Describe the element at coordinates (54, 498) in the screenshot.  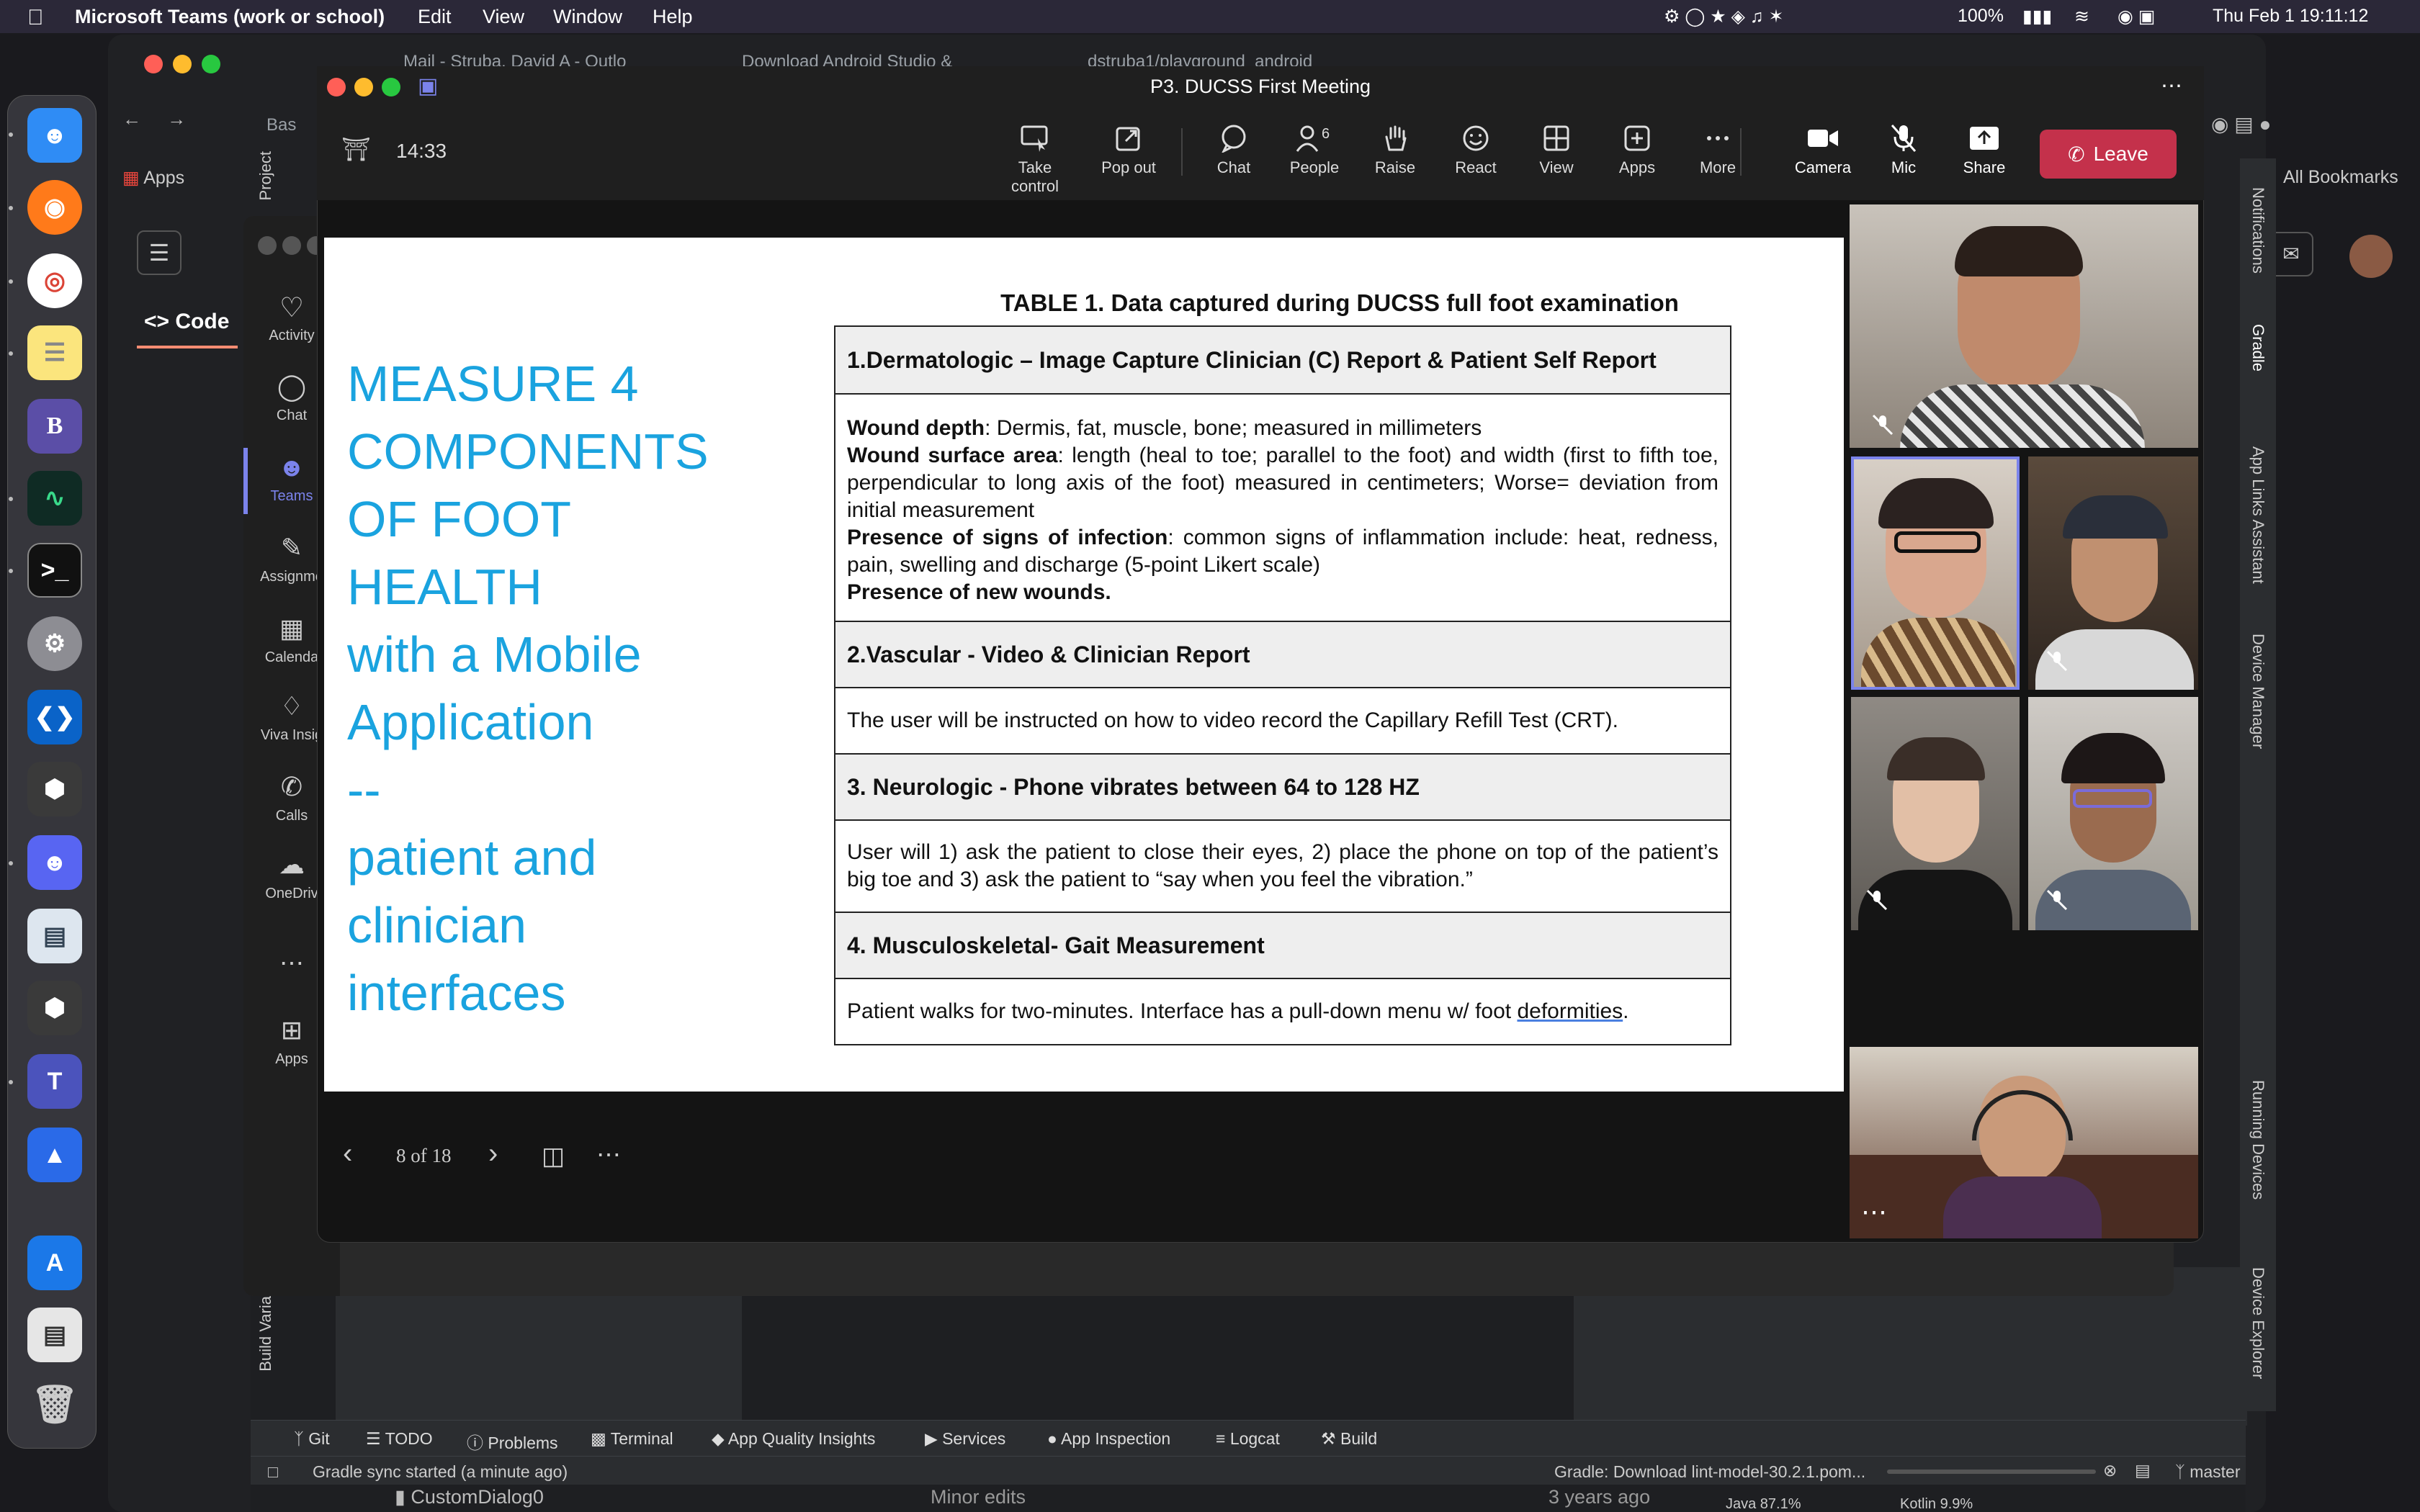
I see `activity-monitor-icon: ∿` at that location.